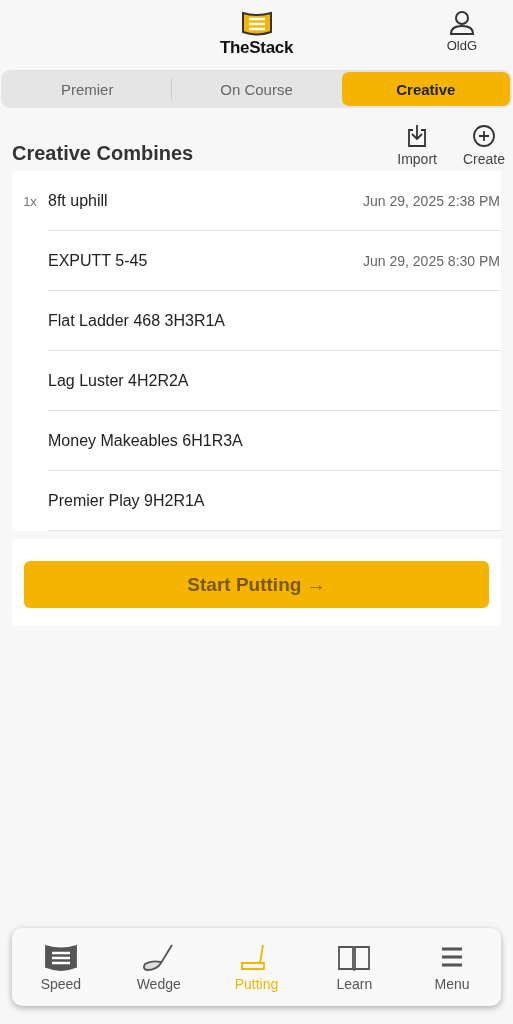  I want to click on combine-date: Jun 29, 2025 8:30 PM, so click(431, 260).